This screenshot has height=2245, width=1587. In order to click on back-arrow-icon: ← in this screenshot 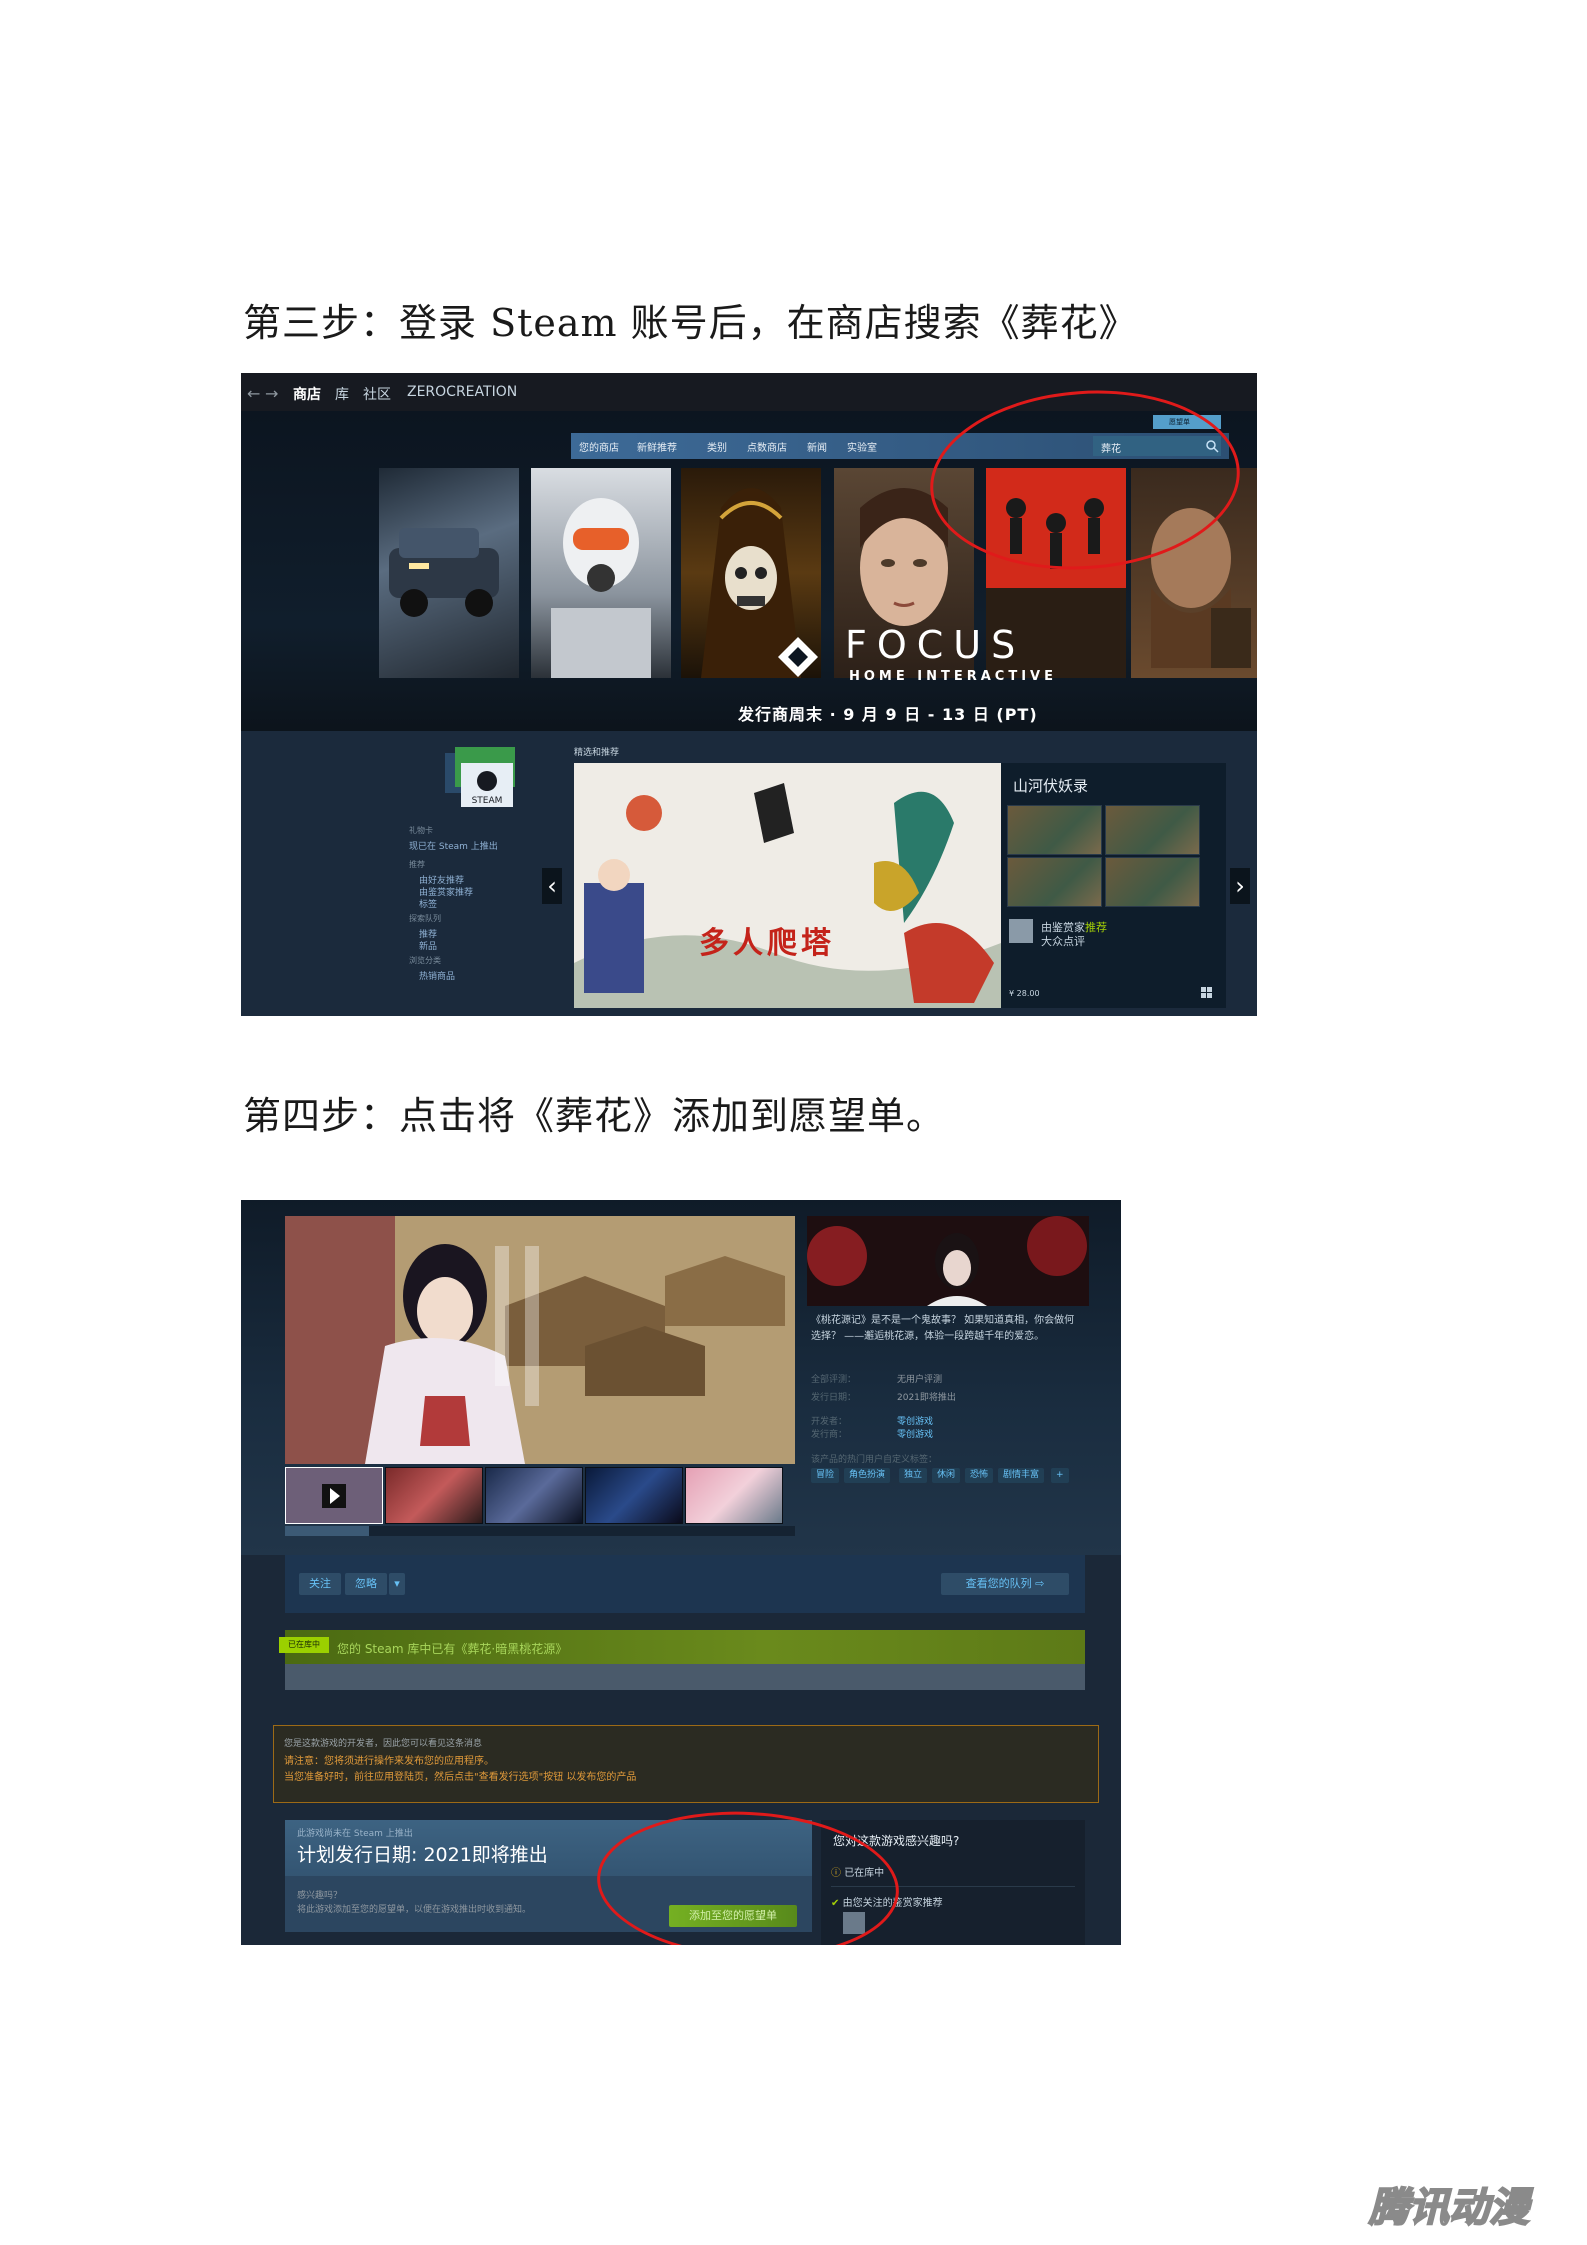, I will do `click(253, 393)`.